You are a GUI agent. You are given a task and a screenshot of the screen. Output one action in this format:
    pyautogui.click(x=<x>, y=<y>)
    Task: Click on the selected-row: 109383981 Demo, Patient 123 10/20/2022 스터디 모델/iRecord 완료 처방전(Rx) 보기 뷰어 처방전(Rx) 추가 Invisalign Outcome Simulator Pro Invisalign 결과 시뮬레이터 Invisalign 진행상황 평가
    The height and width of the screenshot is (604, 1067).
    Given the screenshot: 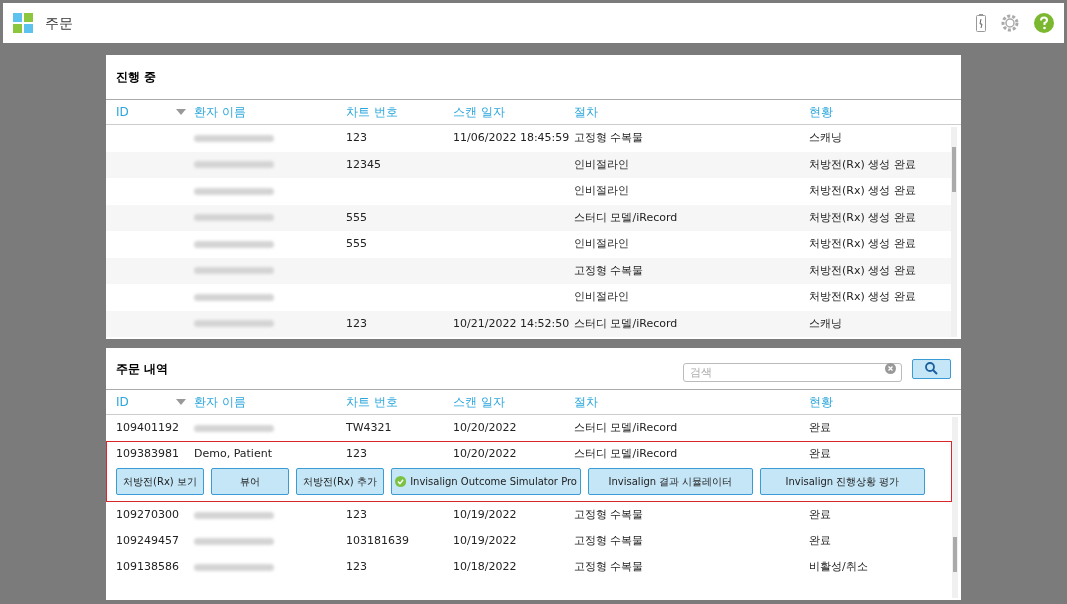 What is the action you would take?
    pyautogui.click(x=529, y=471)
    